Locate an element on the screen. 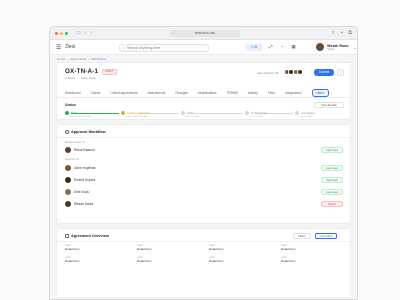 This screenshot has width=400, height=300. user-menu: Wezah Rono Admin ⌄ is located at coordinates (336, 47).